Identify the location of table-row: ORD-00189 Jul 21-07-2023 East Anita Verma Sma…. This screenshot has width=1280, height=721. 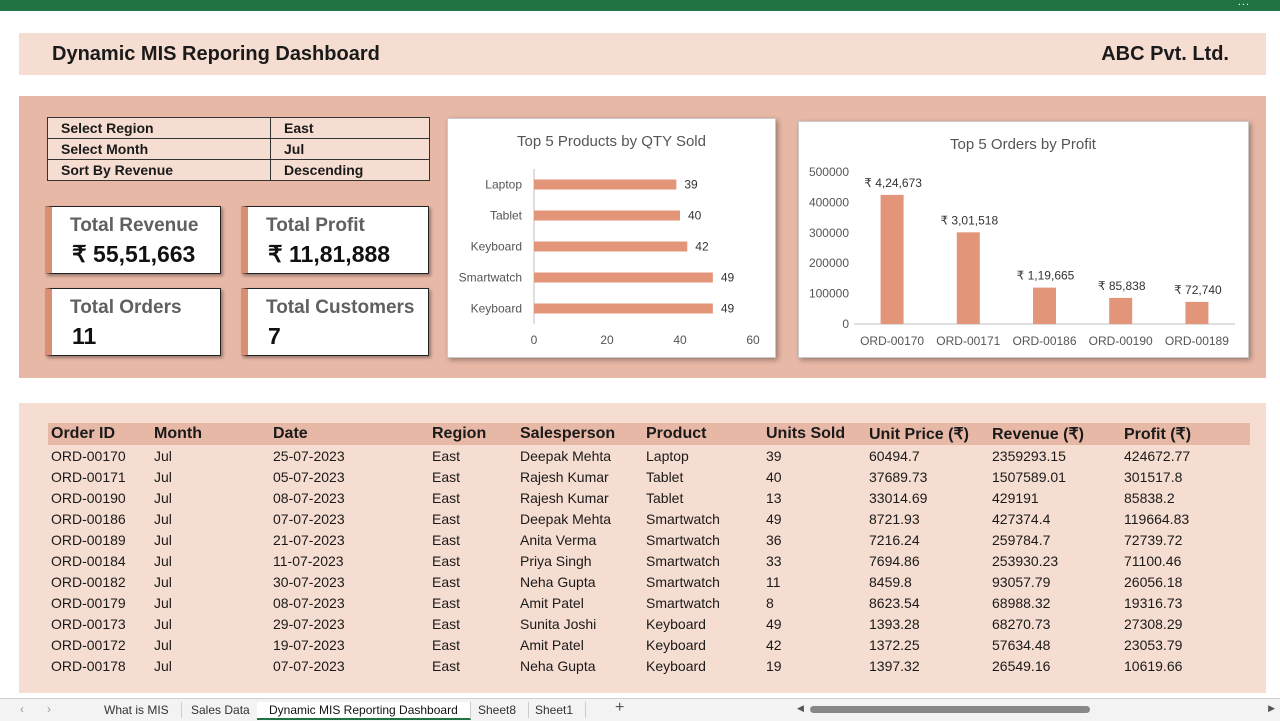
(649, 539).